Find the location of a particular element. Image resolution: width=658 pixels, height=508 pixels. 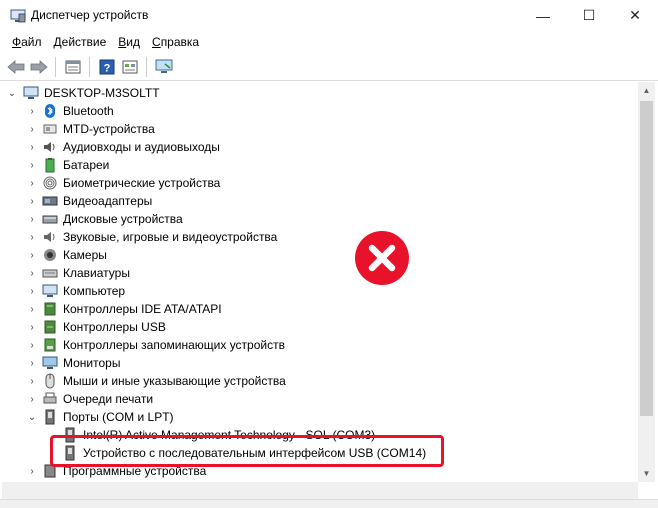

view-resources-button is located at coordinates (129, 67).